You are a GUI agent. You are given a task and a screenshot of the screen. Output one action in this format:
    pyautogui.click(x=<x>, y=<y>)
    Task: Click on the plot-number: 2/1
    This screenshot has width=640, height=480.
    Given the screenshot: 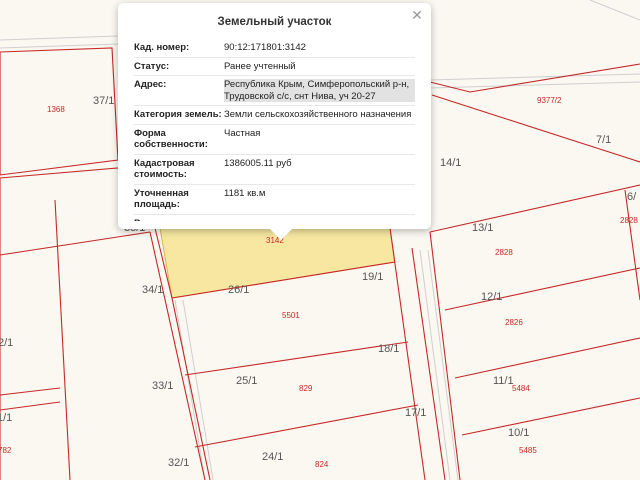 What is the action you would take?
    pyautogui.click(x=6, y=343)
    